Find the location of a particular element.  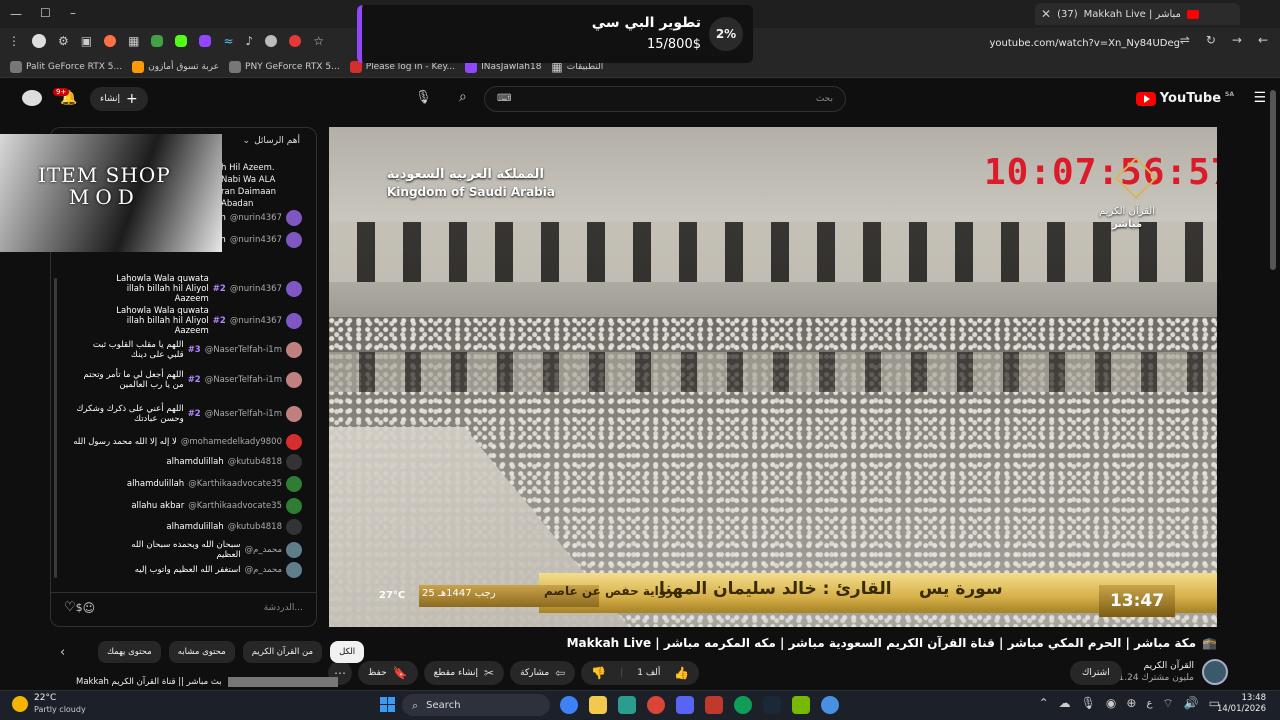

ext-gray-icon is located at coordinates (271, 41).